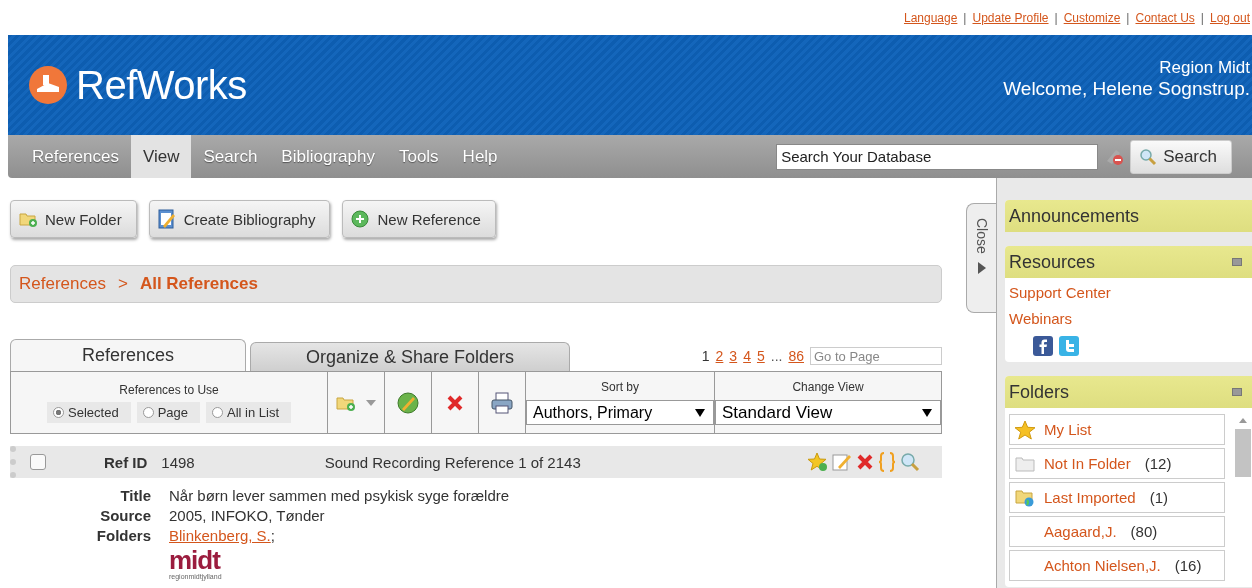  What do you see at coordinates (1117, 429) in the screenshot?
I see `folder-item: My List` at bounding box center [1117, 429].